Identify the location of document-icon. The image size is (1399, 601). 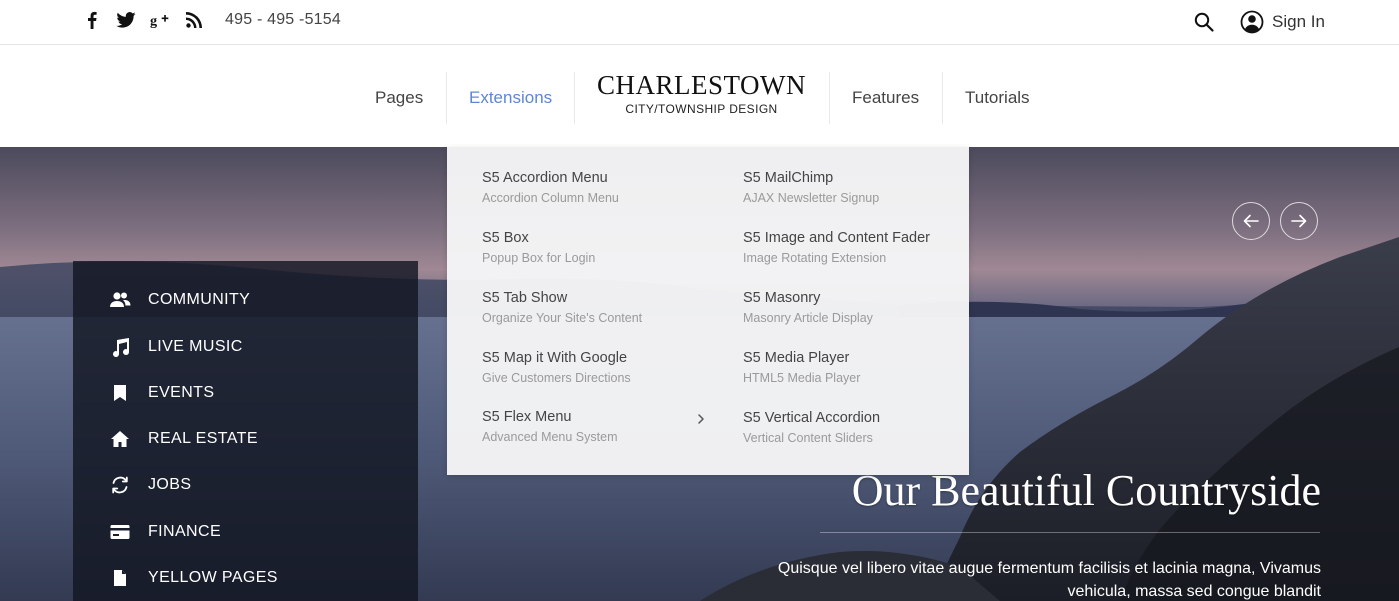
(120, 578).